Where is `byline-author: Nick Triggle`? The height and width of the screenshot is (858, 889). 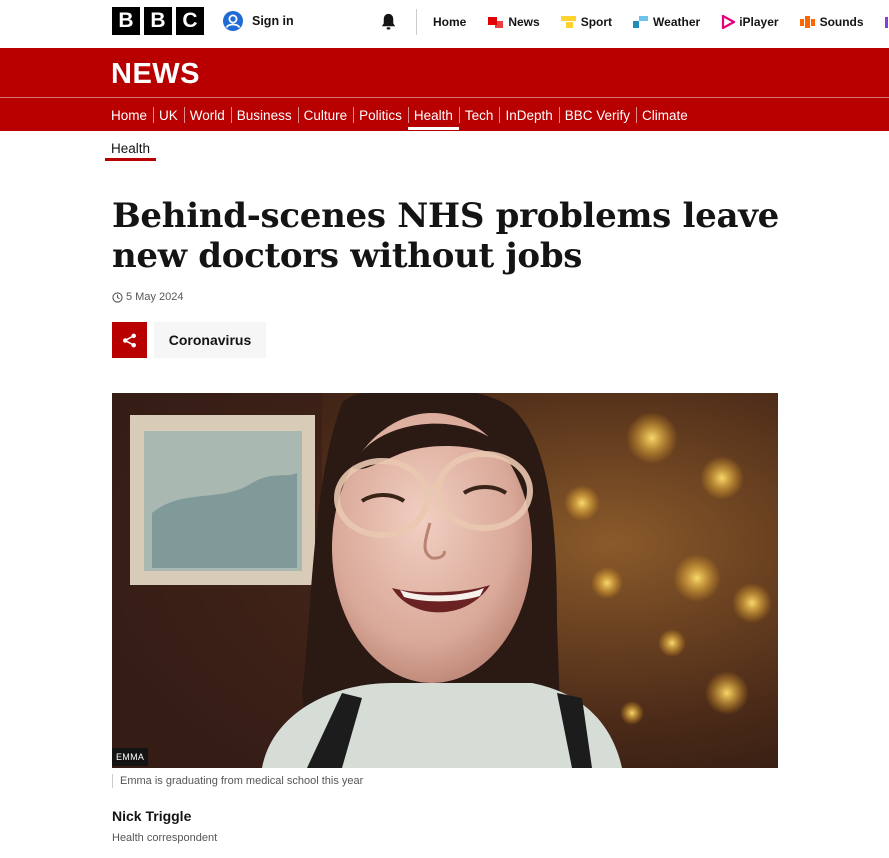 byline-author: Nick Triggle is located at coordinates (152, 816).